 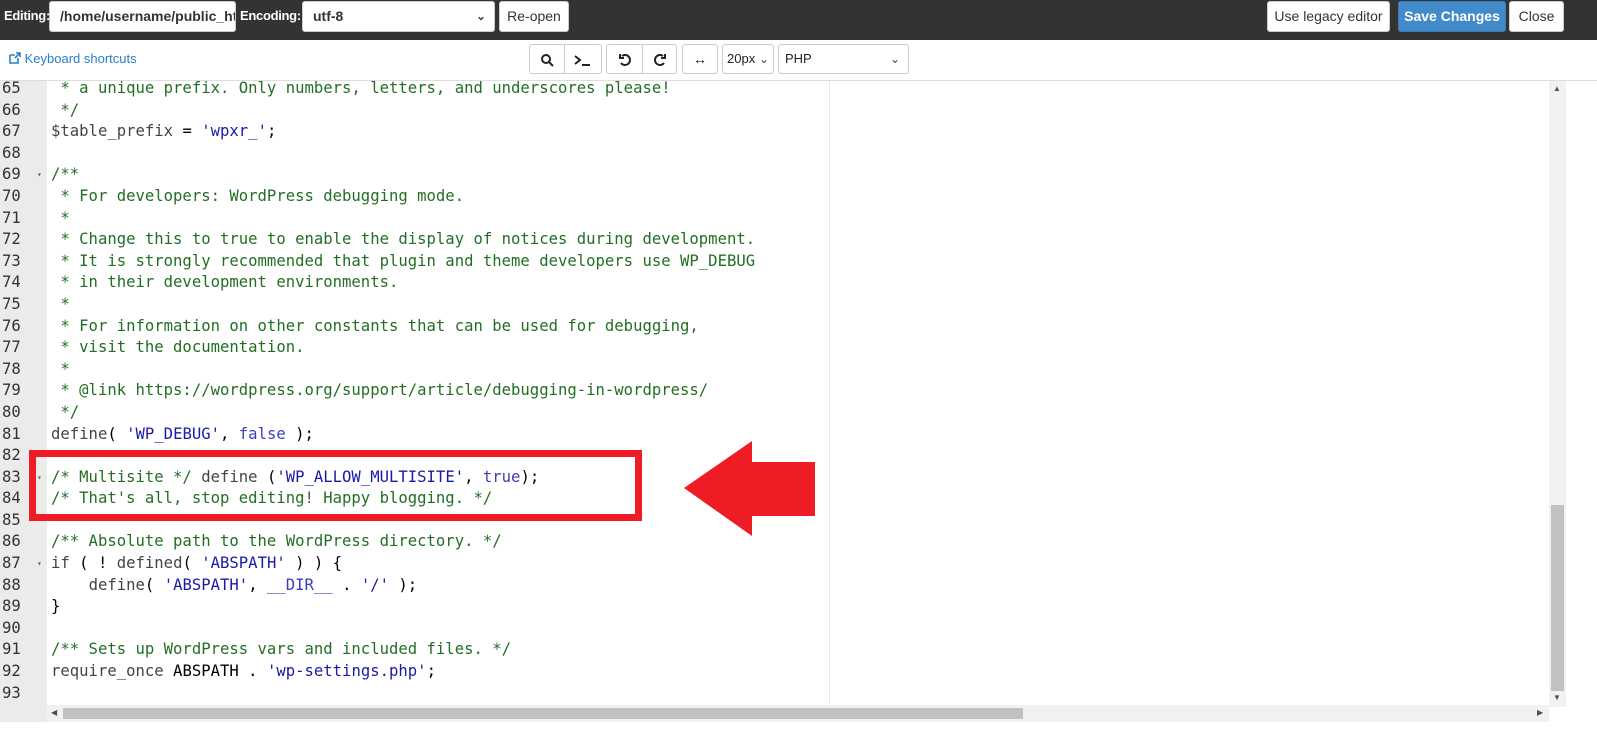 I want to click on vertical-scroll-thumb, so click(x=1557, y=598).